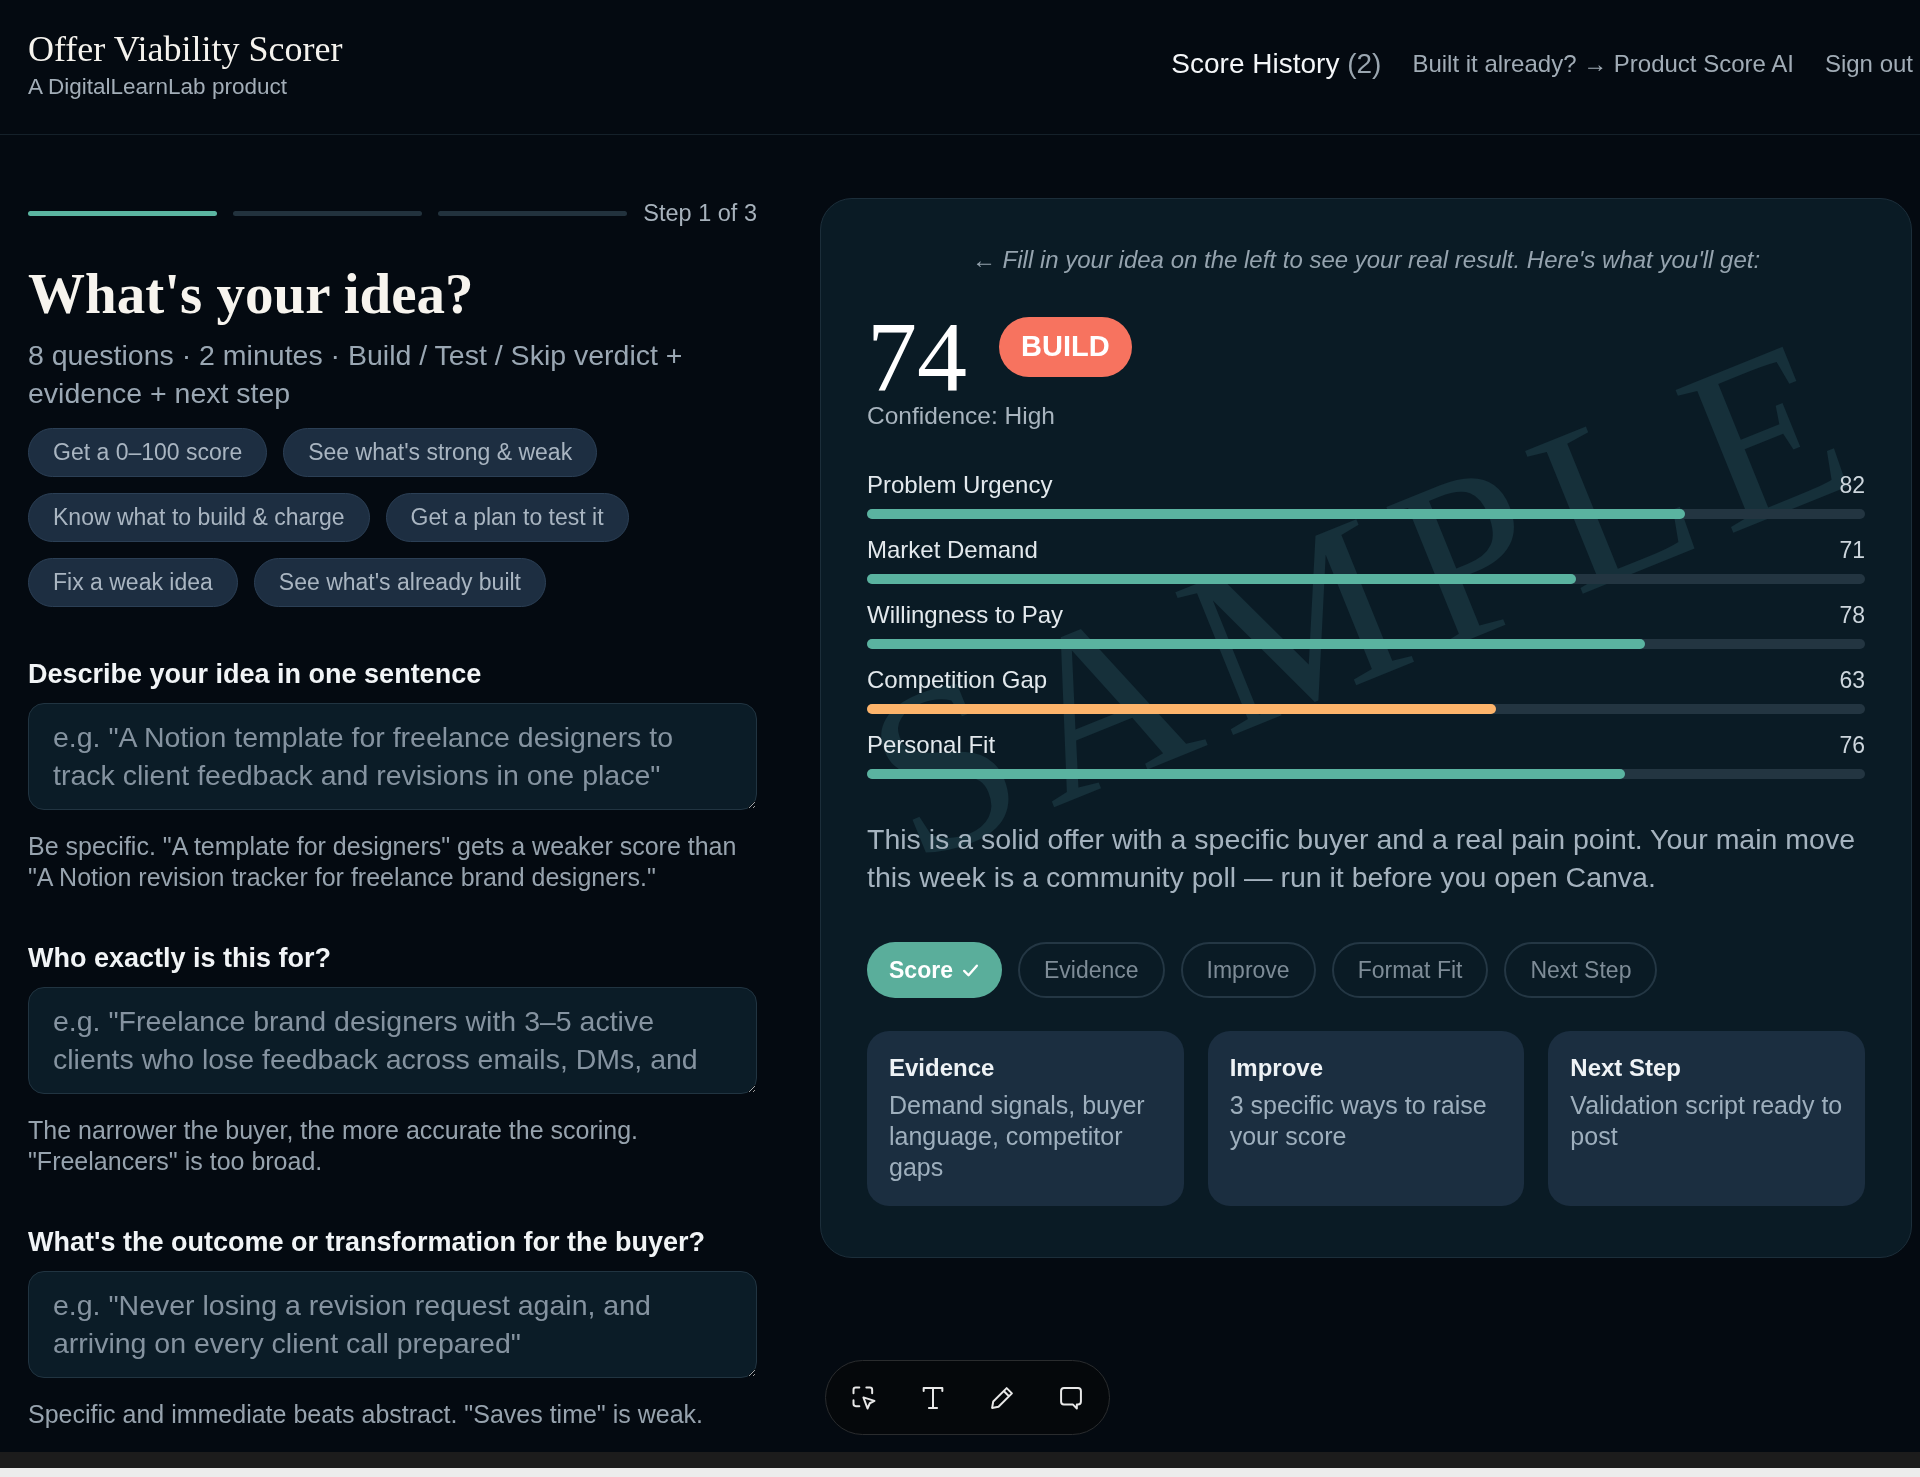 The width and height of the screenshot is (1920, 1477). Describe the element at coordinates (255, 674) in the screenshot. I see `field-label: Describe your idea in one sentence` at that location.